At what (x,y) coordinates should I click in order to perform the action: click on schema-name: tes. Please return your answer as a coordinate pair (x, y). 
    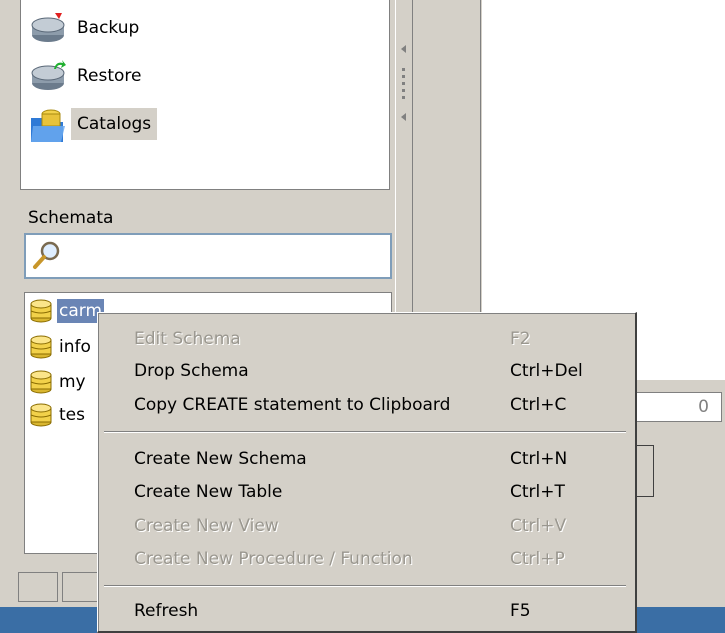
    Looking at the image, I should click on (72, 415).